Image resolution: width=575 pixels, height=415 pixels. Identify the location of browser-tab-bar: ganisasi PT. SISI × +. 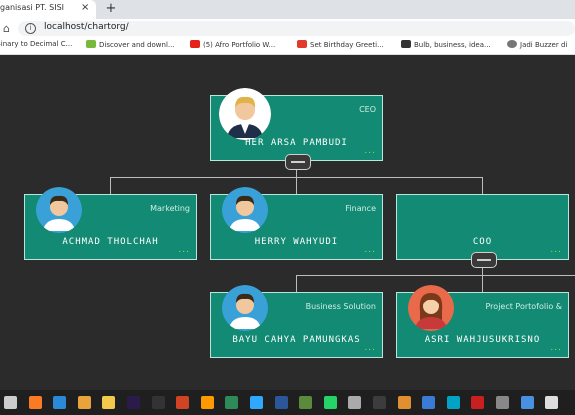
(287, 9).